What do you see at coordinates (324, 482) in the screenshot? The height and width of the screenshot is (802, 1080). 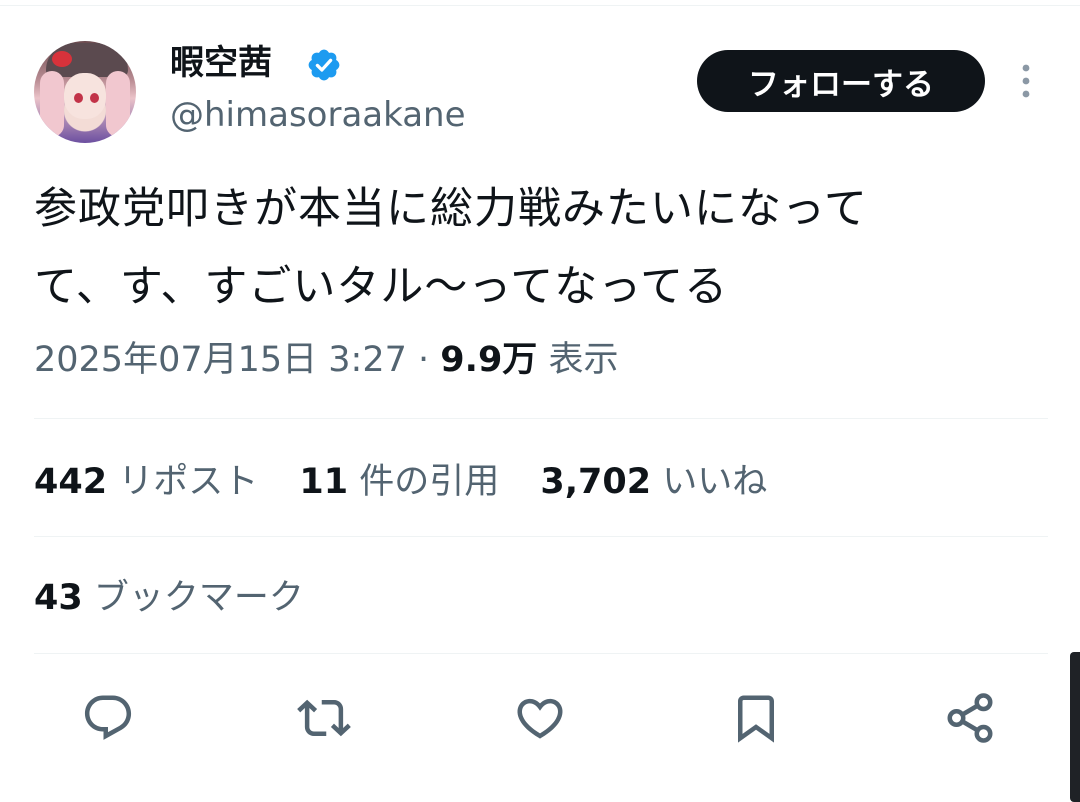 I see `quote-count: 11` at bounding box center [324, 482].